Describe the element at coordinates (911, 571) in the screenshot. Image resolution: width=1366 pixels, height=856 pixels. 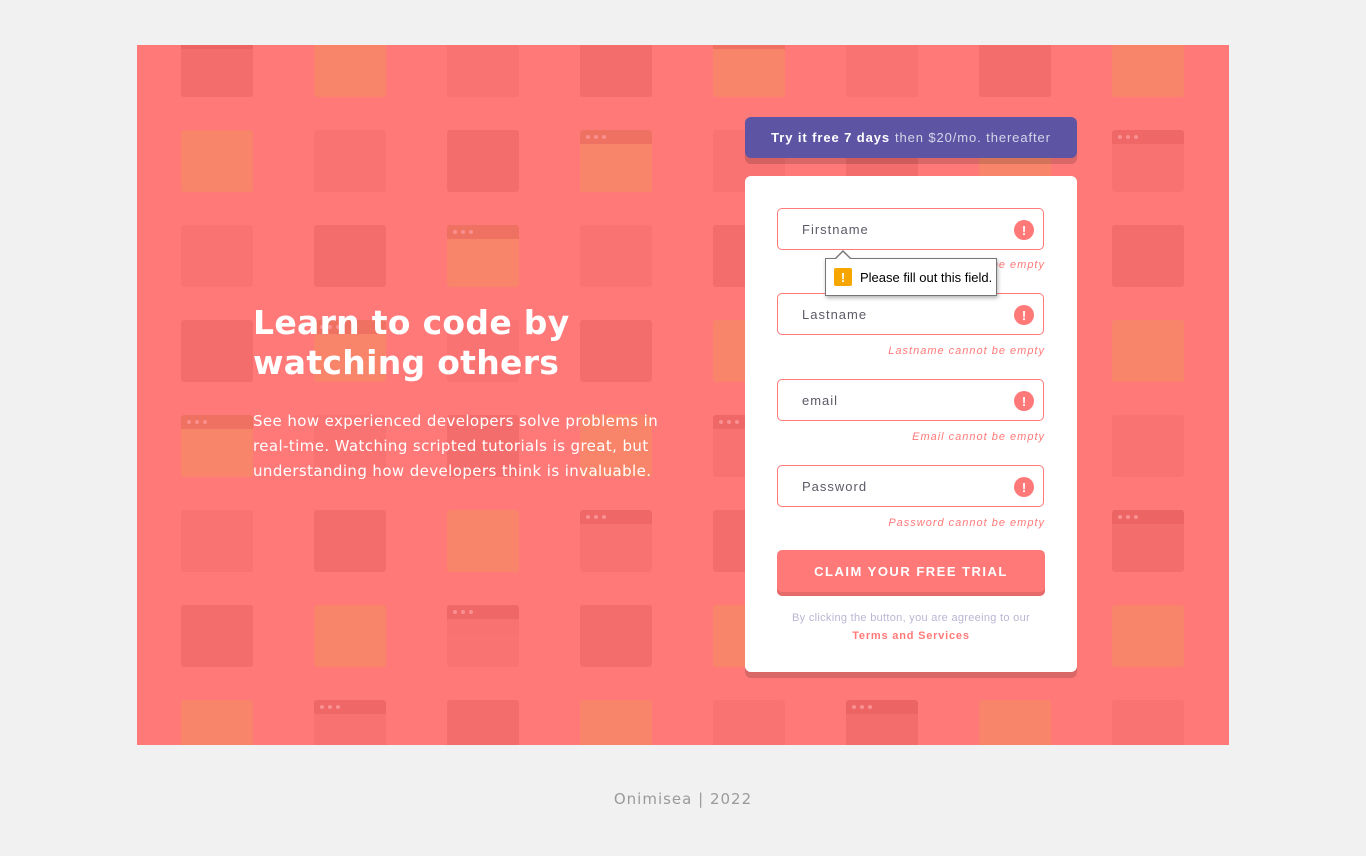
I see `claim-trial-button: CLAIM YOUR FREE TRIAL` at that location.